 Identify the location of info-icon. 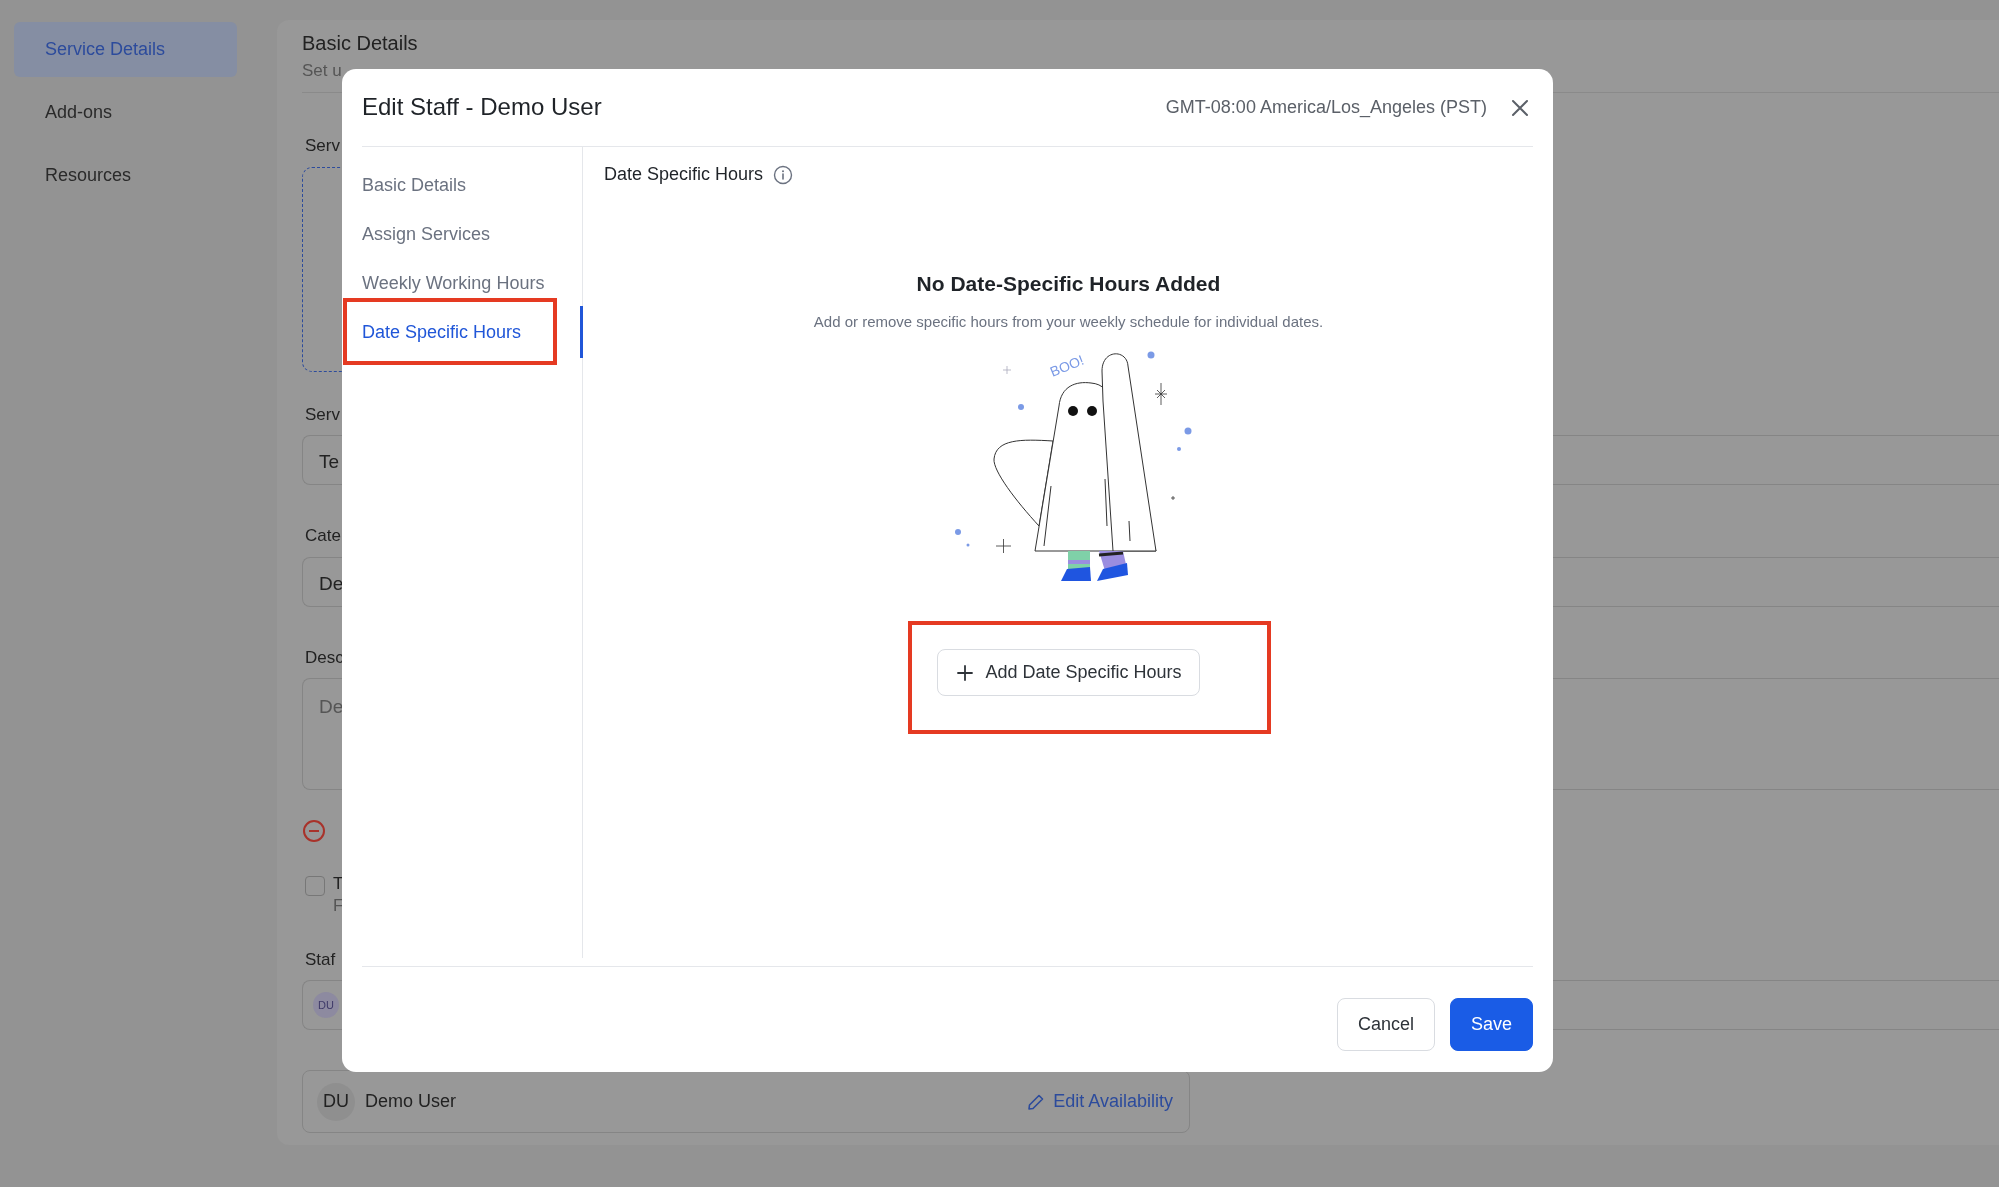
(783, 174).